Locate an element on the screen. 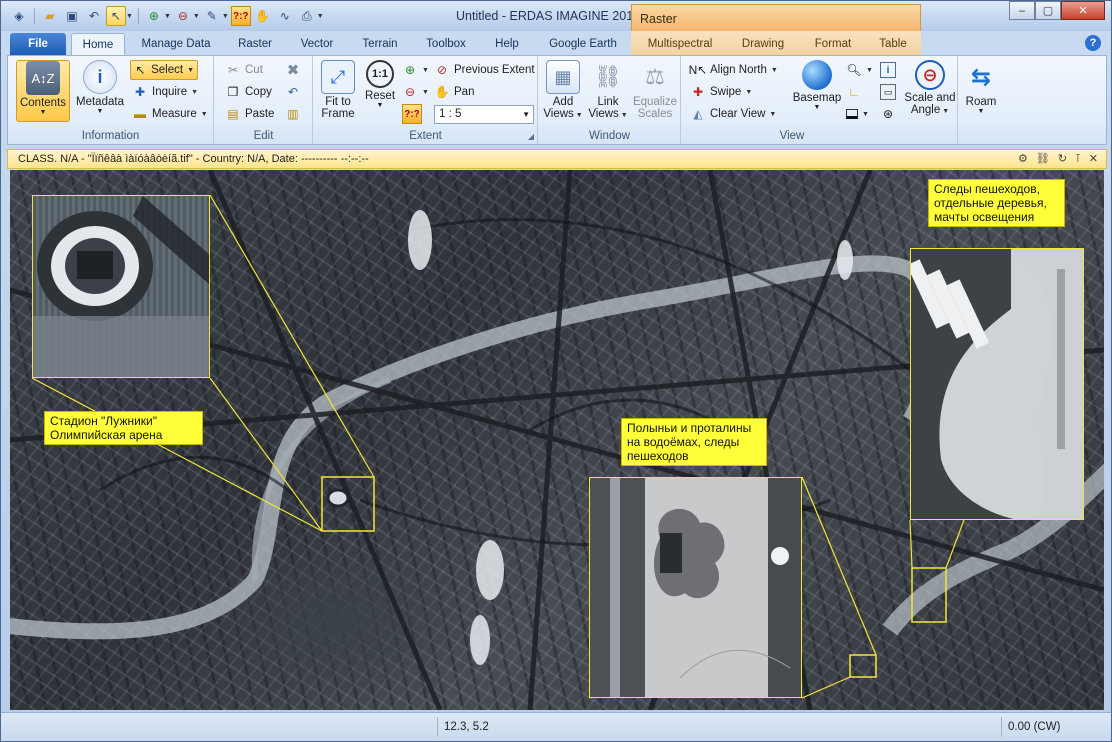  tab-help: Help is located at coordinates (507, 45).